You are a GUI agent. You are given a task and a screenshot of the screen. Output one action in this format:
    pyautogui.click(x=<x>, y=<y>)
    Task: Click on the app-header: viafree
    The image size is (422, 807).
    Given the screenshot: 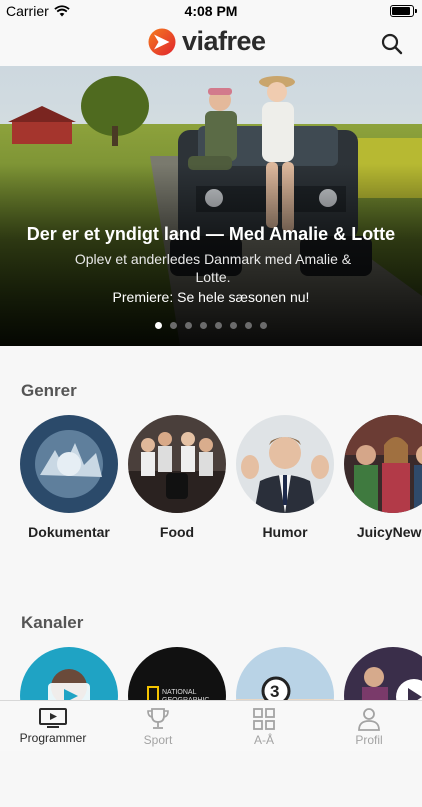 What is the action you would take?
    pyautogui.click(x=211, y=44)
    